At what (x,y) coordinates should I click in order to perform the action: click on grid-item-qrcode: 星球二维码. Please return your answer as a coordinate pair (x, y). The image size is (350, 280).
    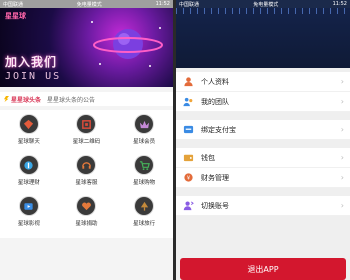
    Looking at the image, I should click on (87, 135).